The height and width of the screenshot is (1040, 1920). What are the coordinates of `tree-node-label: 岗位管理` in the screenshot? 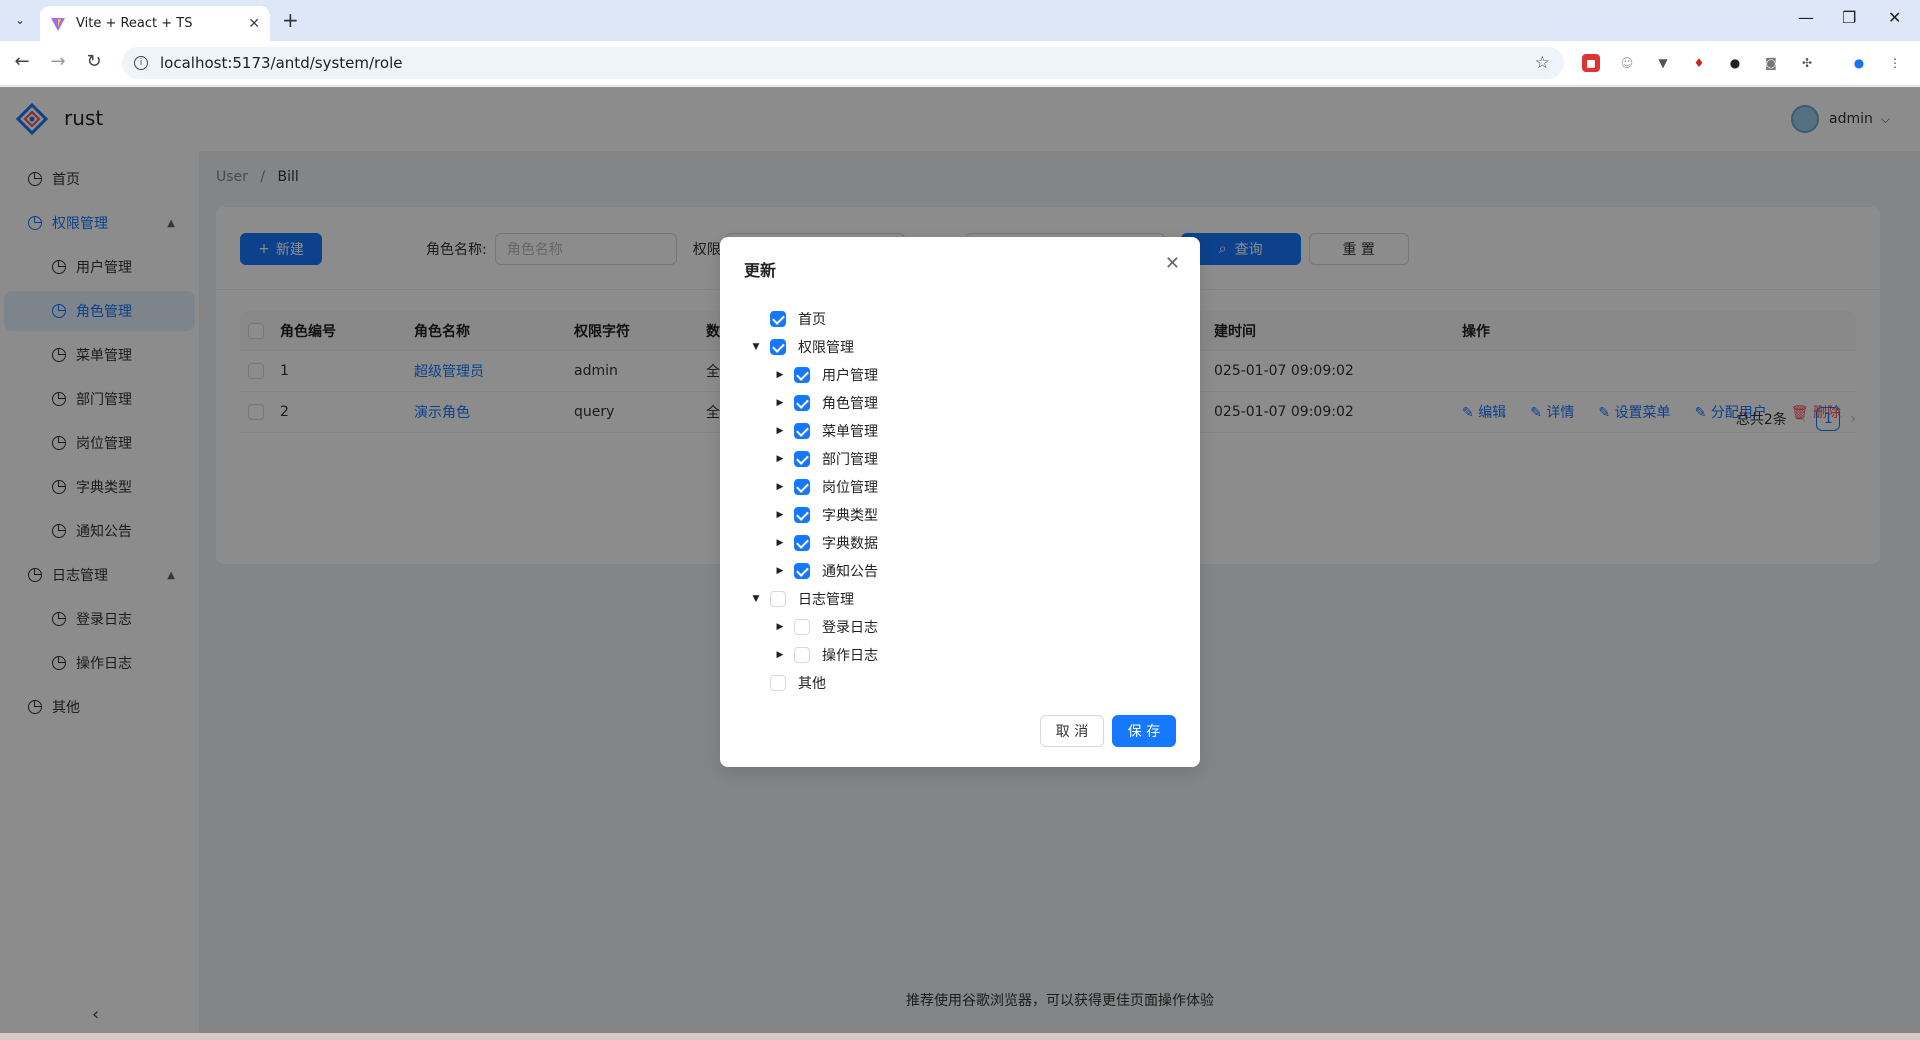 It's located at (850, 487).